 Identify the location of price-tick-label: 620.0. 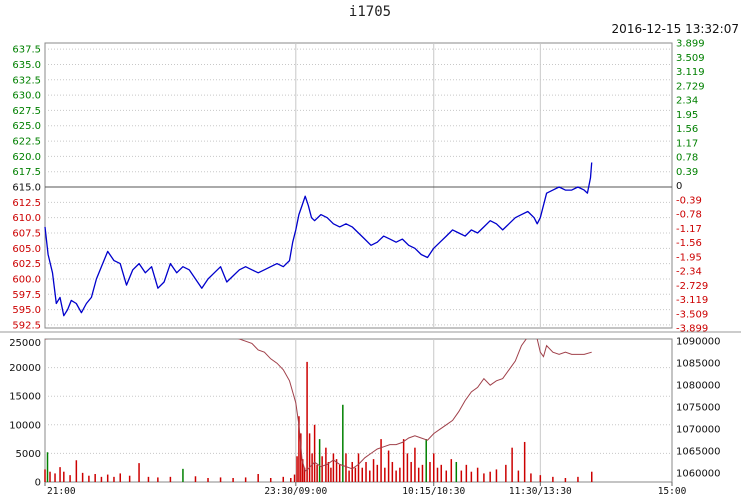
(26, 157).